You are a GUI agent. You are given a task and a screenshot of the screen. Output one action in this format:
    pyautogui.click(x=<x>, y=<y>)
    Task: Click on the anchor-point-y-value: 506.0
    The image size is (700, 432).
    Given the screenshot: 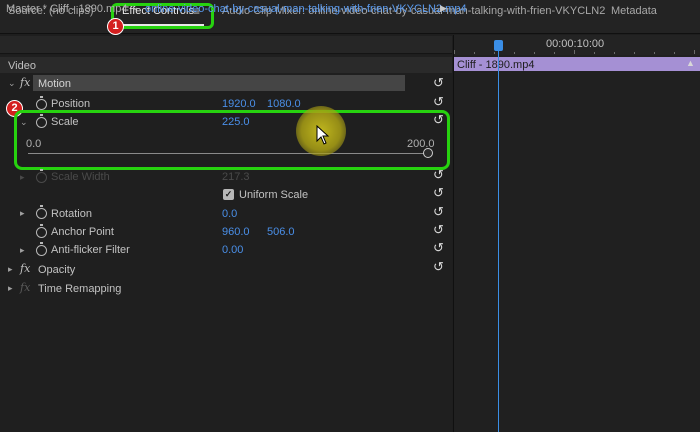 What is the action you would take?
    pyautogui.click(x=281, y=232)
    